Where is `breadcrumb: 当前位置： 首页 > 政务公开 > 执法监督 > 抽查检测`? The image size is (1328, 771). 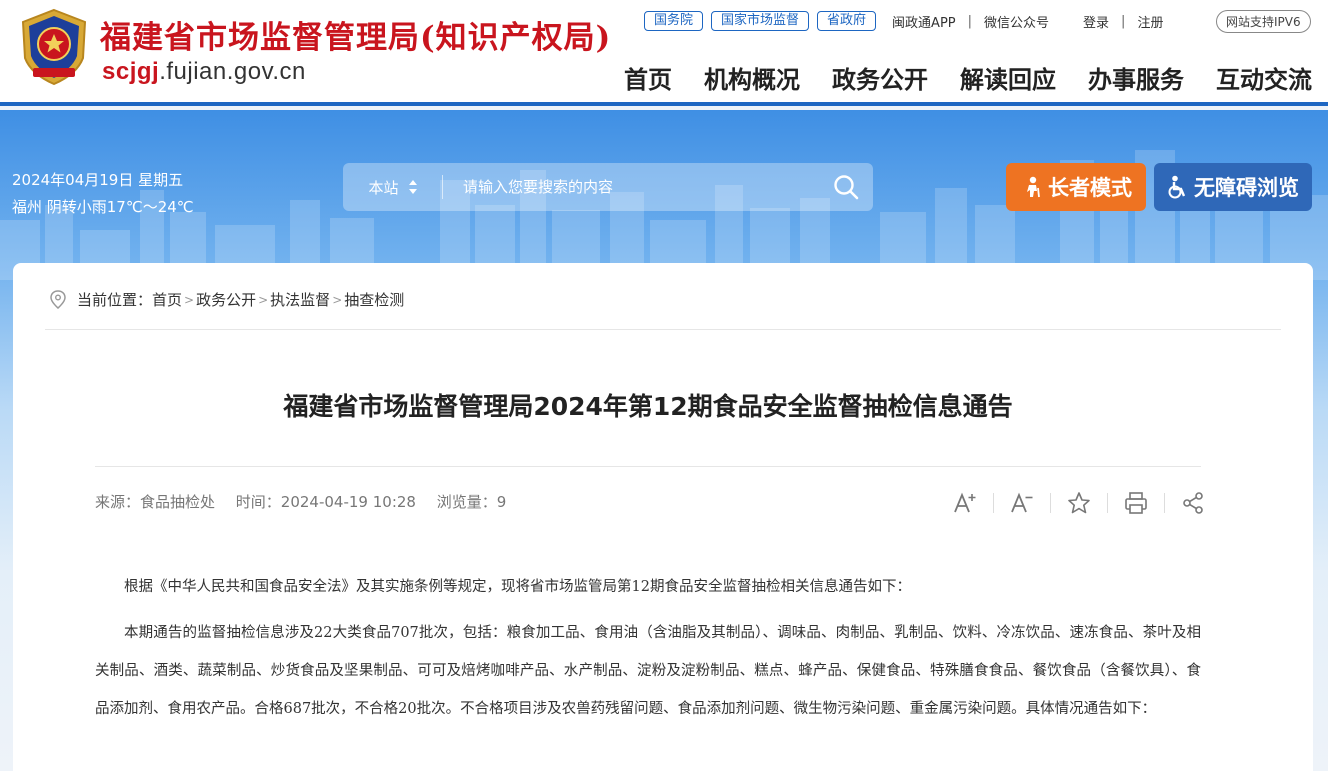
breadcrumb: 当前位置： 首页 > 政务公开 > 执法监督 > 抽查检测 is located at coordinates (226, 299).